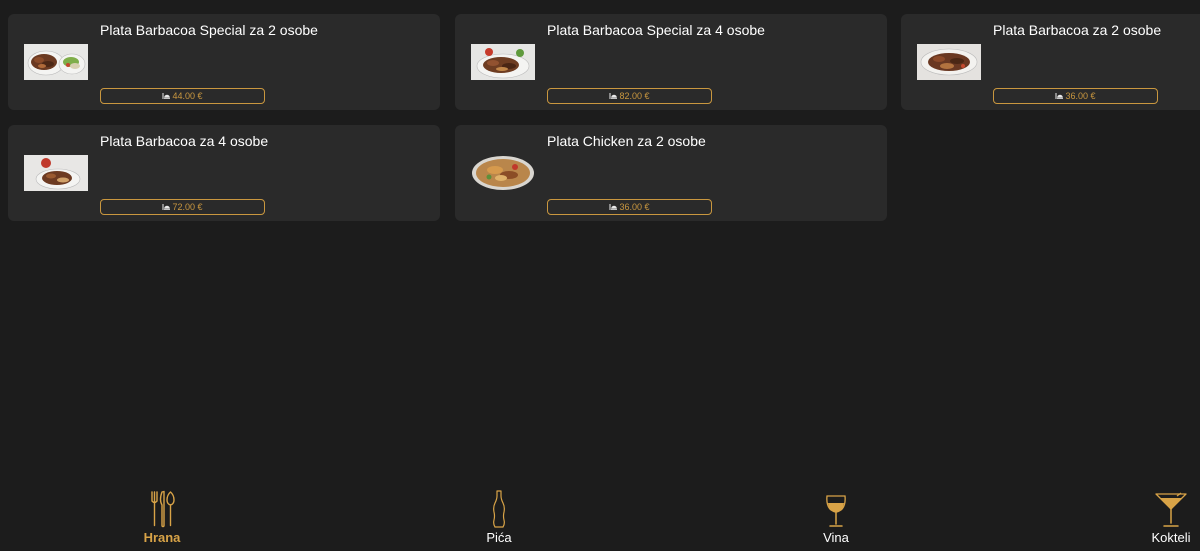 The width and height of the screenshot is (1200, 551). What do you see at coordinates (1077, 30) in the screenshot?
I see `menu-item-name: Plata Barbacoa za 2 osobe` at bounding box center [1077, 30].